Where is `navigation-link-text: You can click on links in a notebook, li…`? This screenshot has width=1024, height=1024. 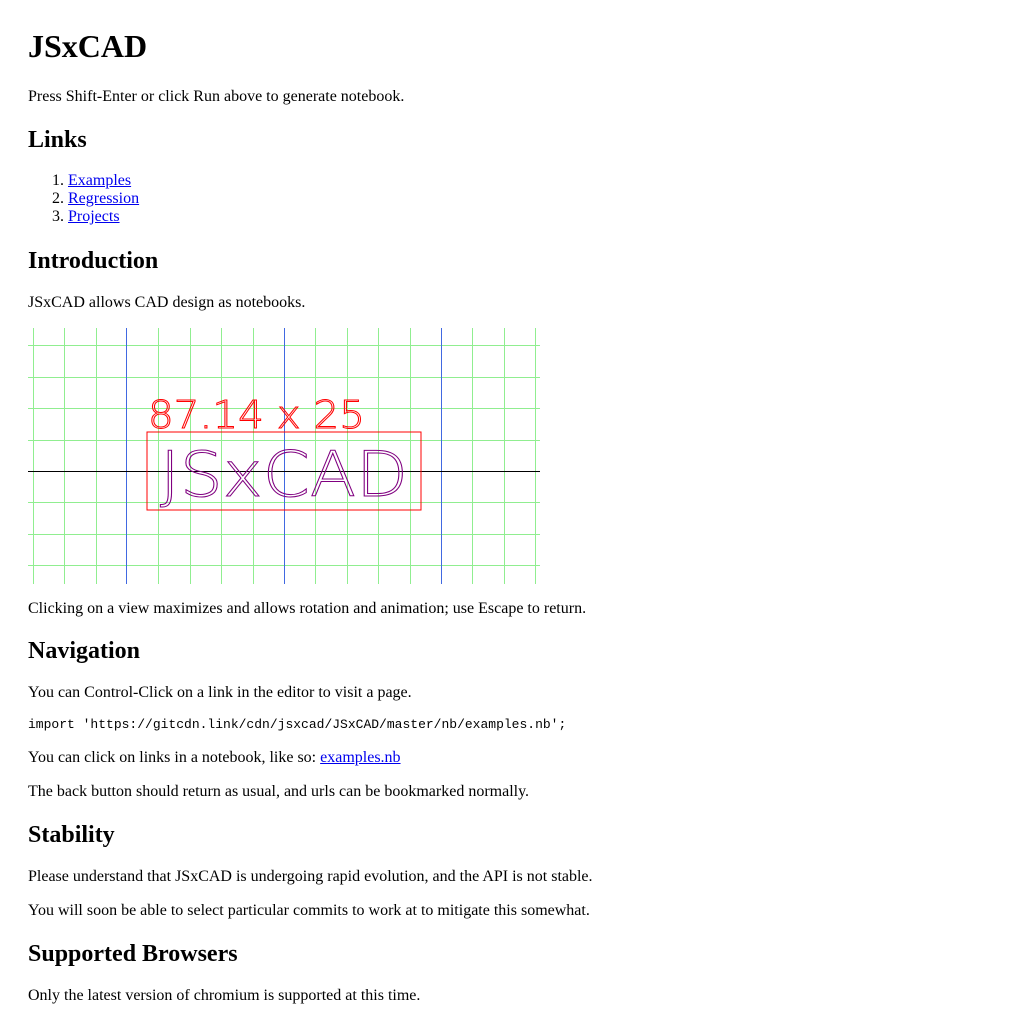 navigation-link-text: You can click on links in a notebook, li… is located at coordinates (214, 758).